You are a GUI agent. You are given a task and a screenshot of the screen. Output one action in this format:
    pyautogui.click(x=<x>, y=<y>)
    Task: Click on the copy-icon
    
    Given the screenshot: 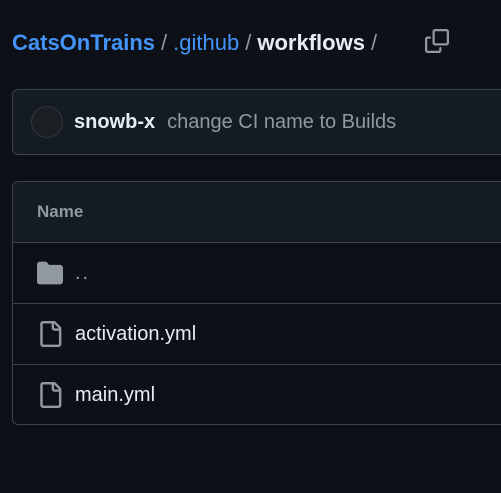 What is the action you would take?
    pyautogui.click(x=437, y=41)
    